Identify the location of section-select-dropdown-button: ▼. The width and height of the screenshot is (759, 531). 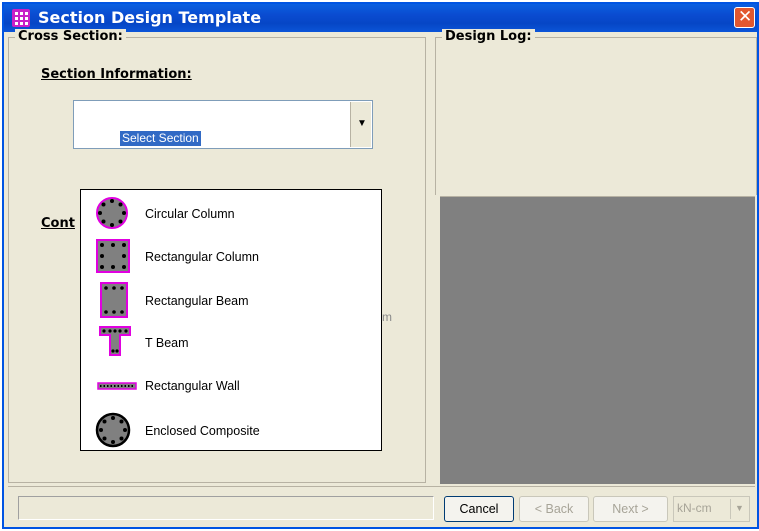
(360, 124).